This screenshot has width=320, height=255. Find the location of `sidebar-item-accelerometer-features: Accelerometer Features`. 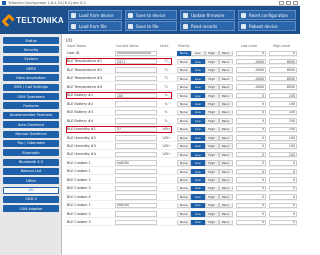

sidebar-item-accelerometer-features: Accelerometer Features is located at coordinates (31, 115).